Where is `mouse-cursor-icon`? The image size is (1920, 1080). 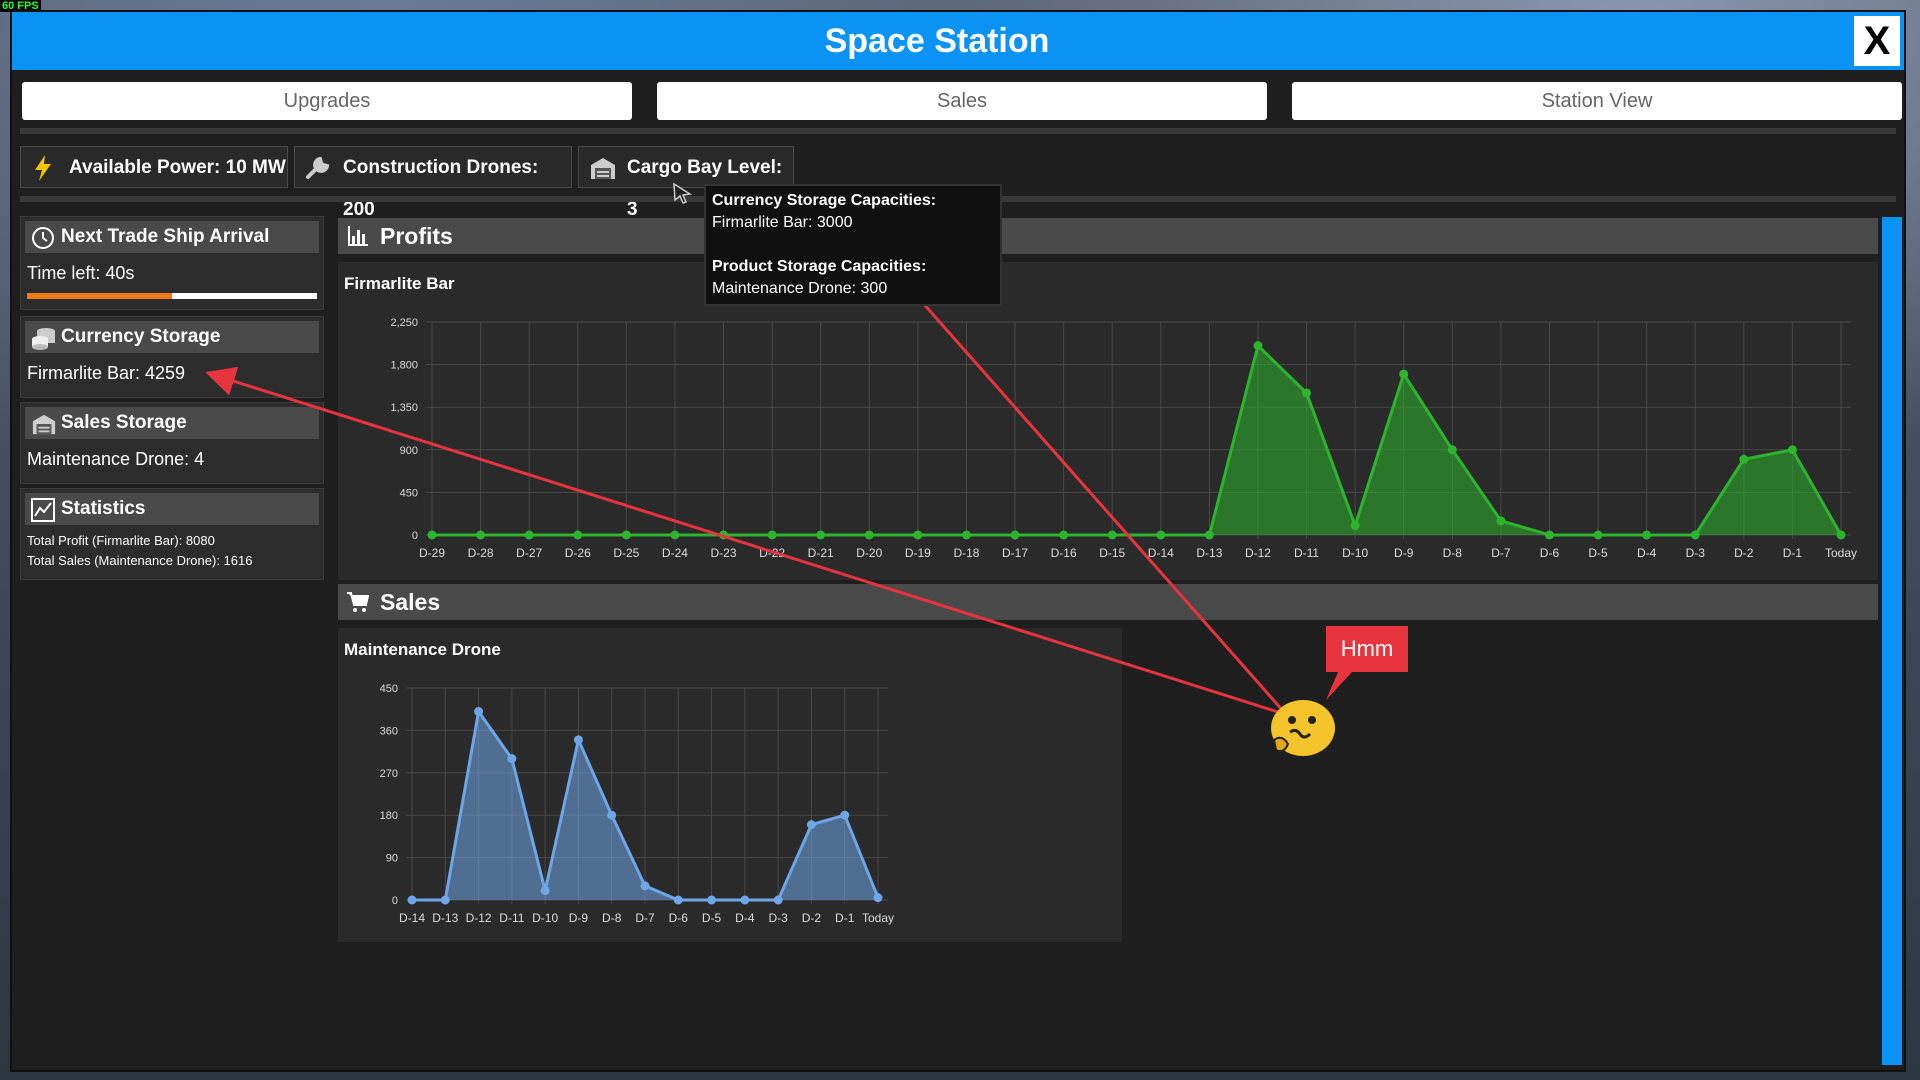
mouse-cursor-icon is located at coordinates (683, 193).